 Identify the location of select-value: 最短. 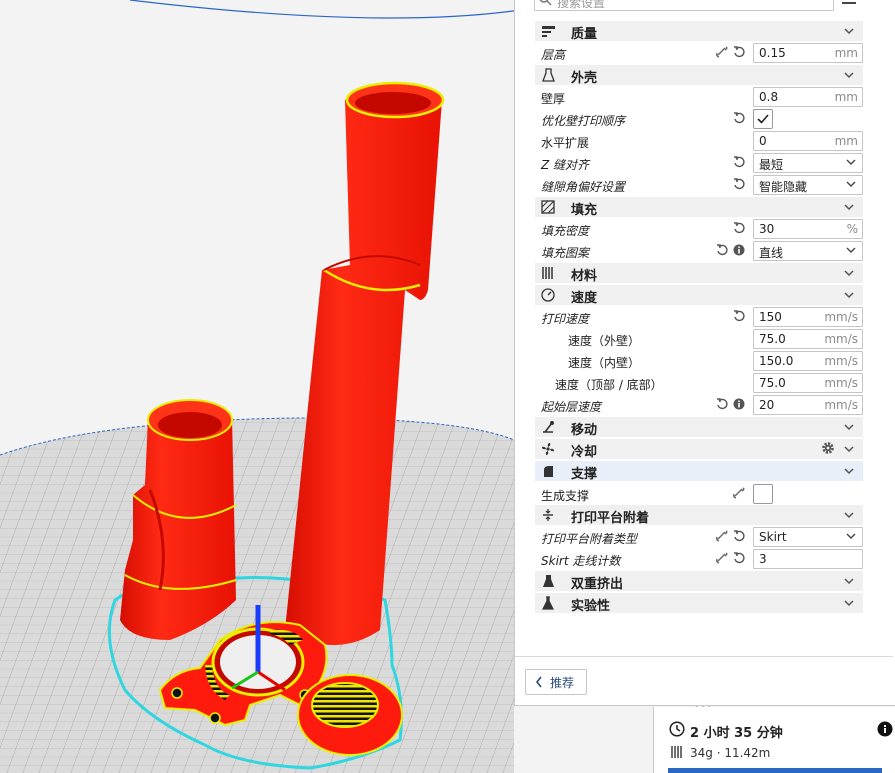
(771, 165).